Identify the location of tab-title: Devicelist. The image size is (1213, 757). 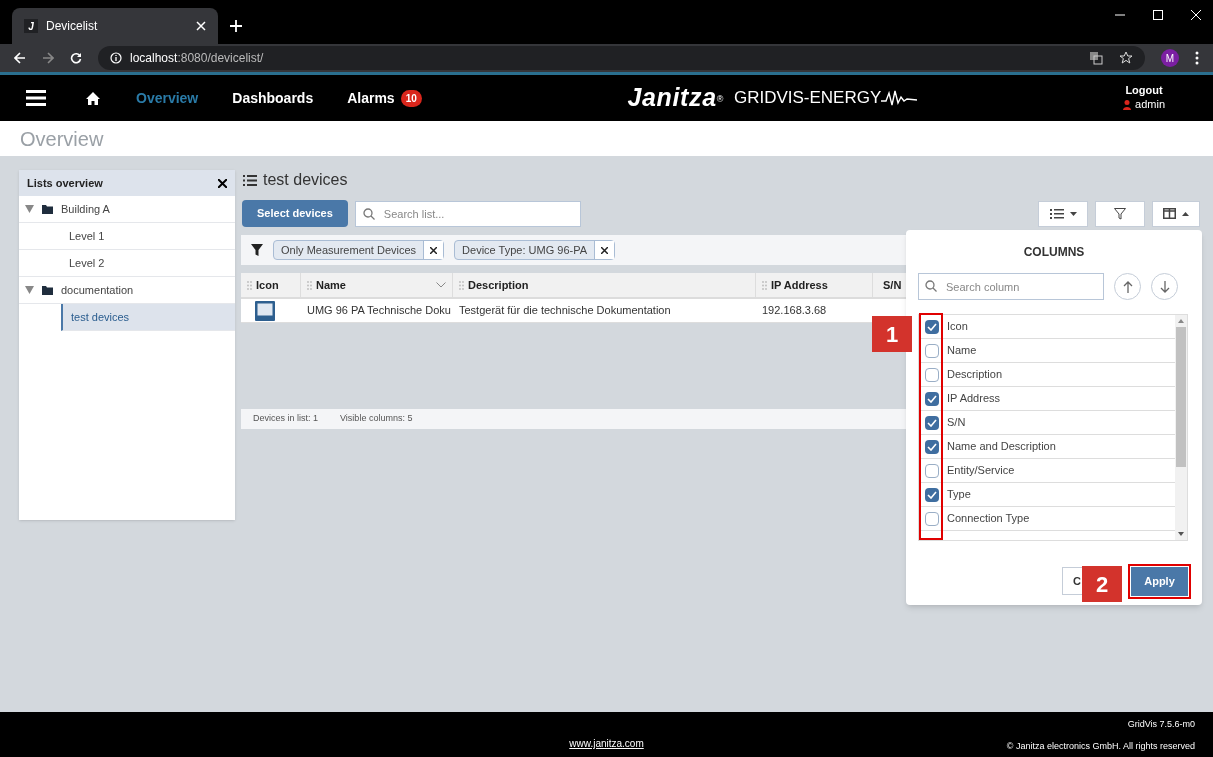
(72, 26).